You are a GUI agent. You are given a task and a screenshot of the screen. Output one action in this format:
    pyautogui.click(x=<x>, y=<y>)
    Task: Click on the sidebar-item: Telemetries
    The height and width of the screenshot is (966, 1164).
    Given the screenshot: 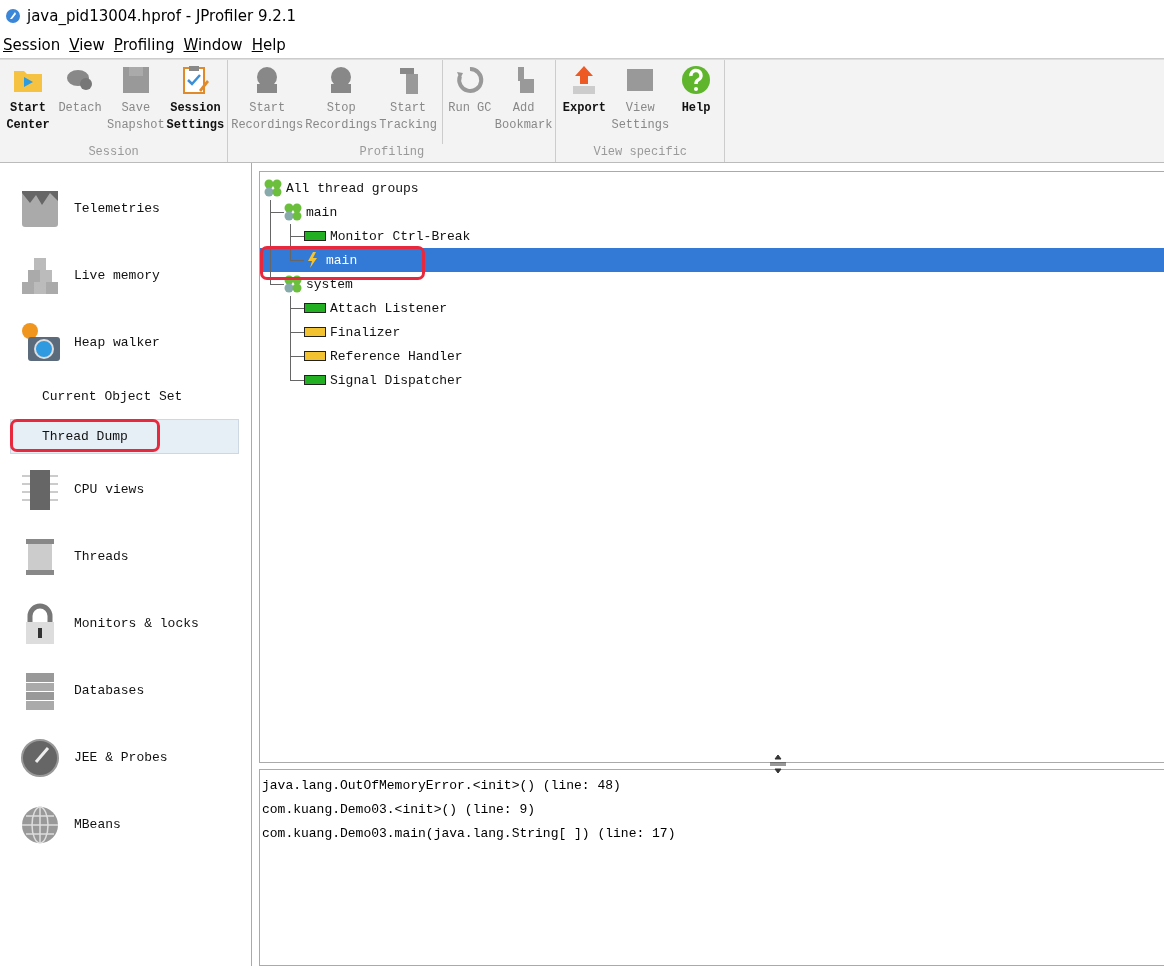 What is the action you would take?
    pyautogui.click(x=125, y=208)
    